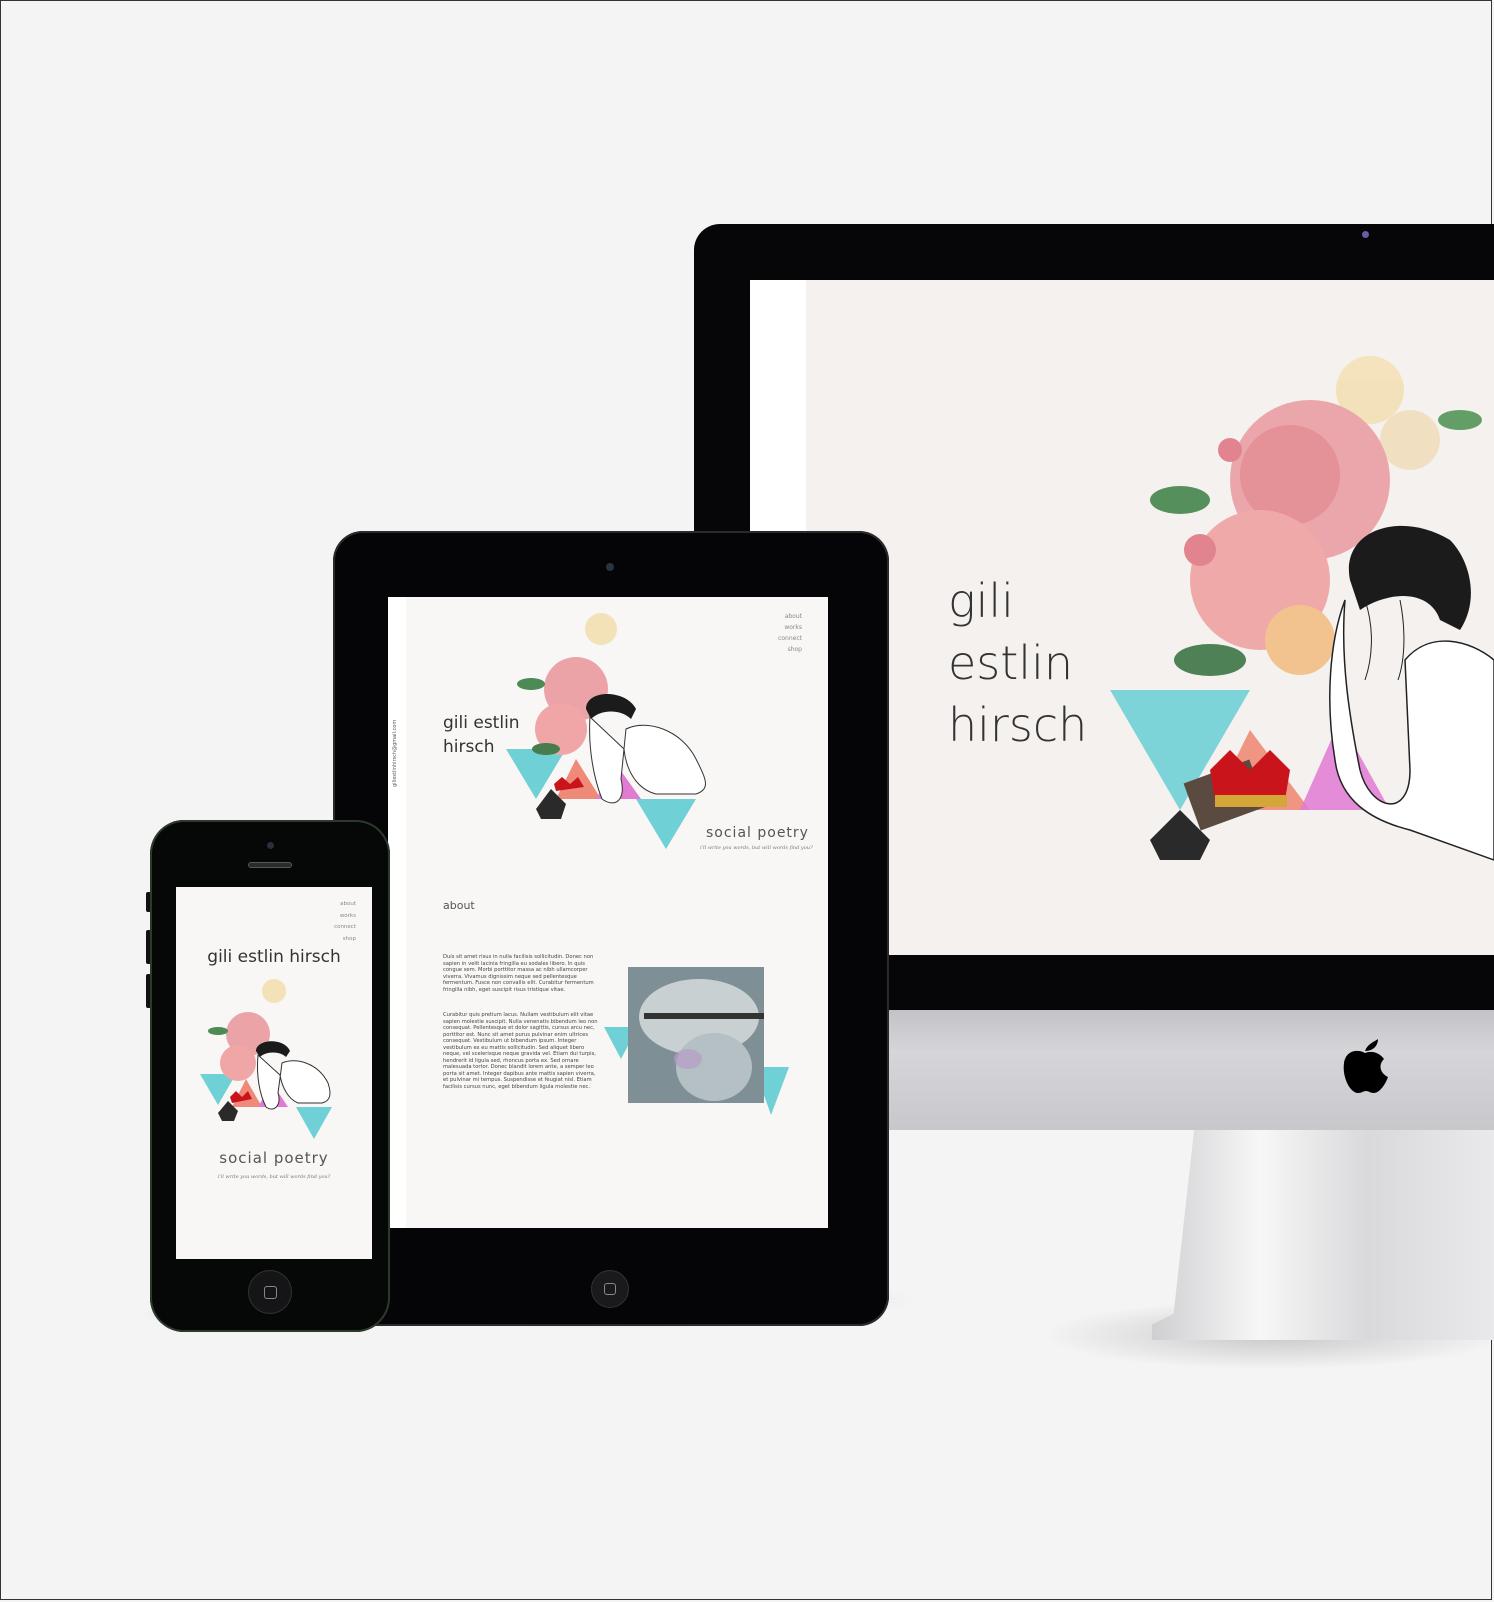  What do you see at coordinates (696, 1041) in the screenshot?
I see `ipad-portrait-photo` at bounding box center [696, 1041].